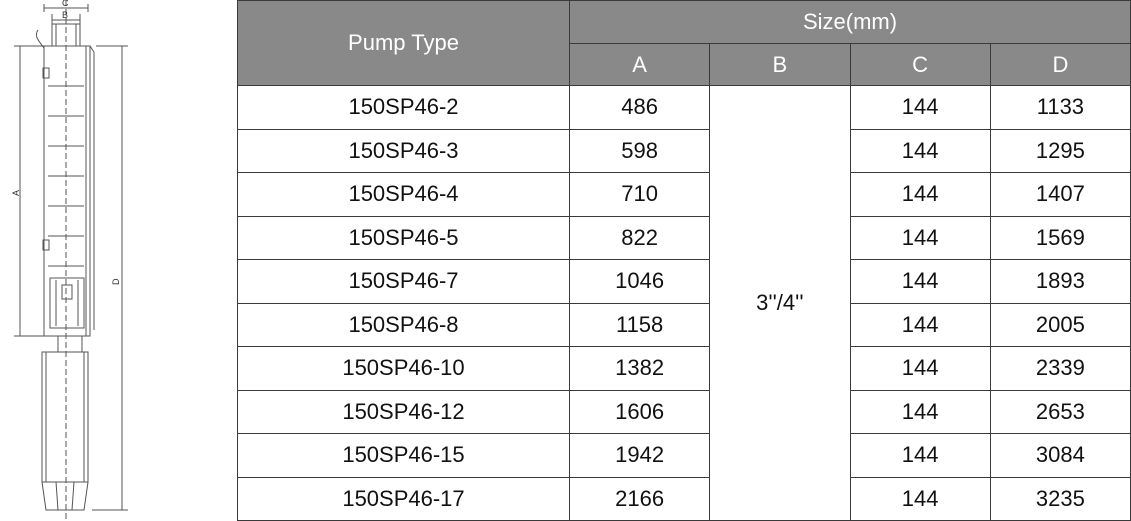 This screenshot has height=521, width=1131. What do you see at coordinates (1060, 237) in the screenshot?
I see `cell-d: 1569` at bounding box center [1060, 237].